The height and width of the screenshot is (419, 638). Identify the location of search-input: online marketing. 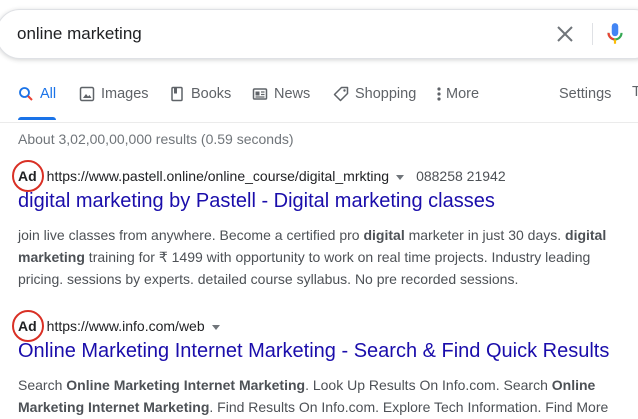
(79, 34).